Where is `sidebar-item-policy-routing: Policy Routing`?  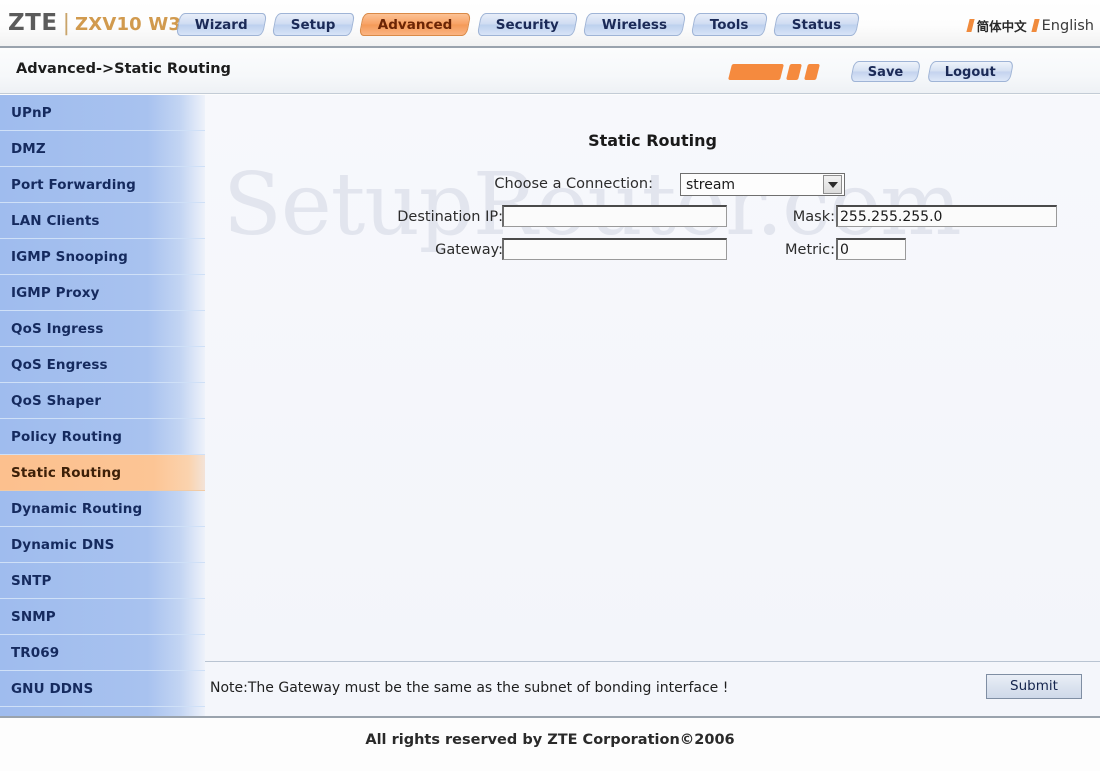 sidebar-item-policy-routing: Policy Routing is located at coordinates (102, 437).